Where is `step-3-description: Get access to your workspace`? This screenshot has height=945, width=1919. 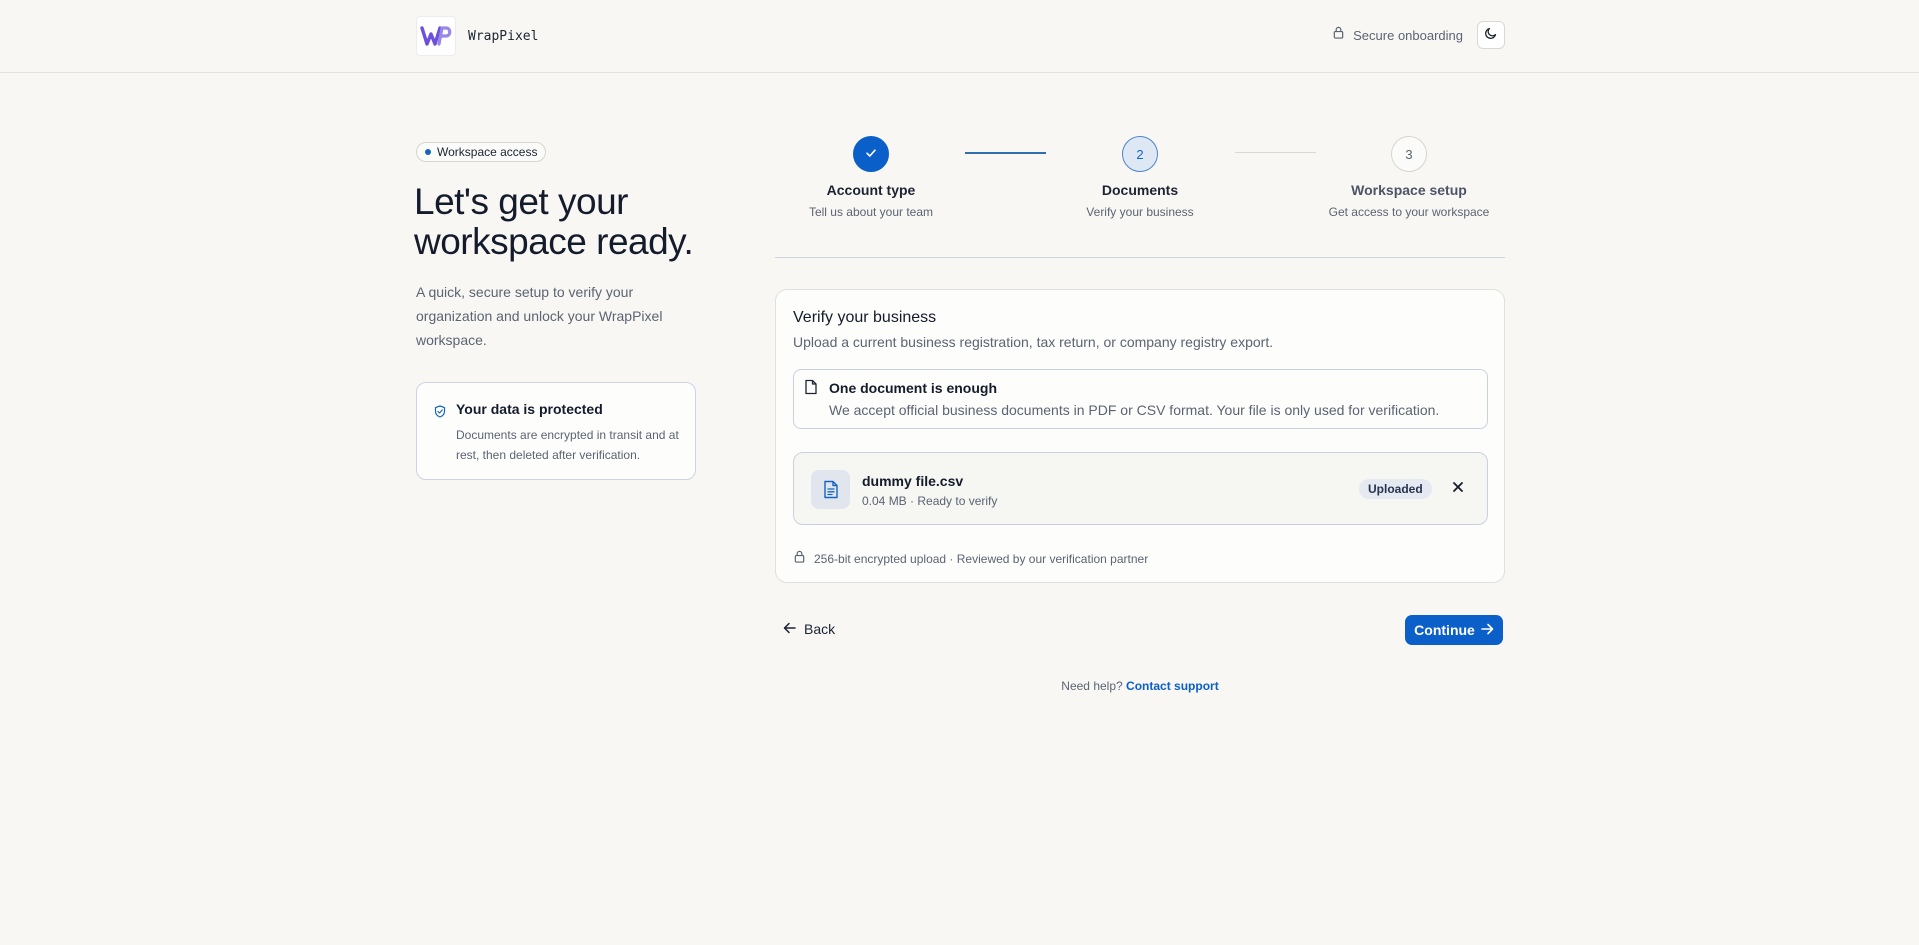
step-3-description: Get access to your workspace is located at coordinates (1409, 212).